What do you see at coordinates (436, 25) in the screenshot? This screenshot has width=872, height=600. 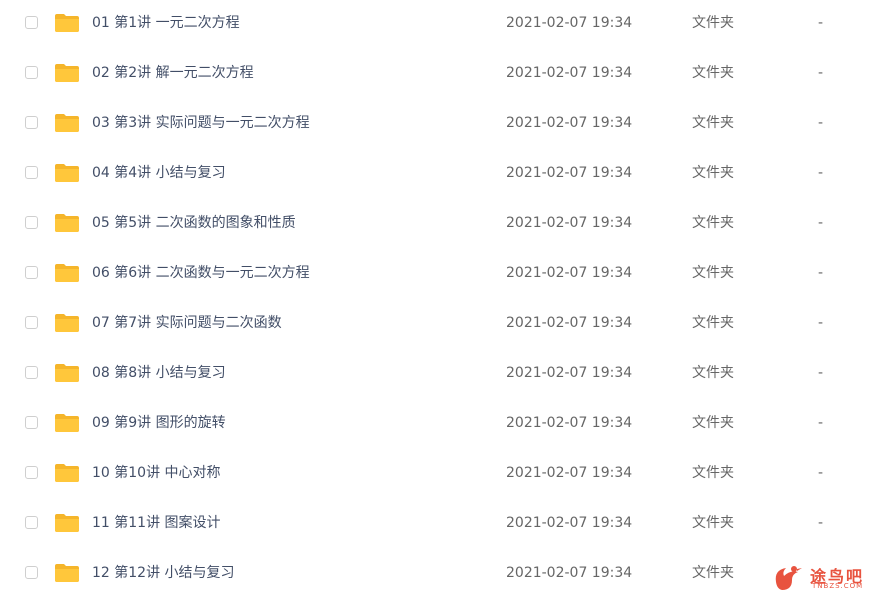 I see `file-row: 01 第1讲 一元二次方程 2021-02-07 19:34 文件夹 -` at bounding box center [436, 25].